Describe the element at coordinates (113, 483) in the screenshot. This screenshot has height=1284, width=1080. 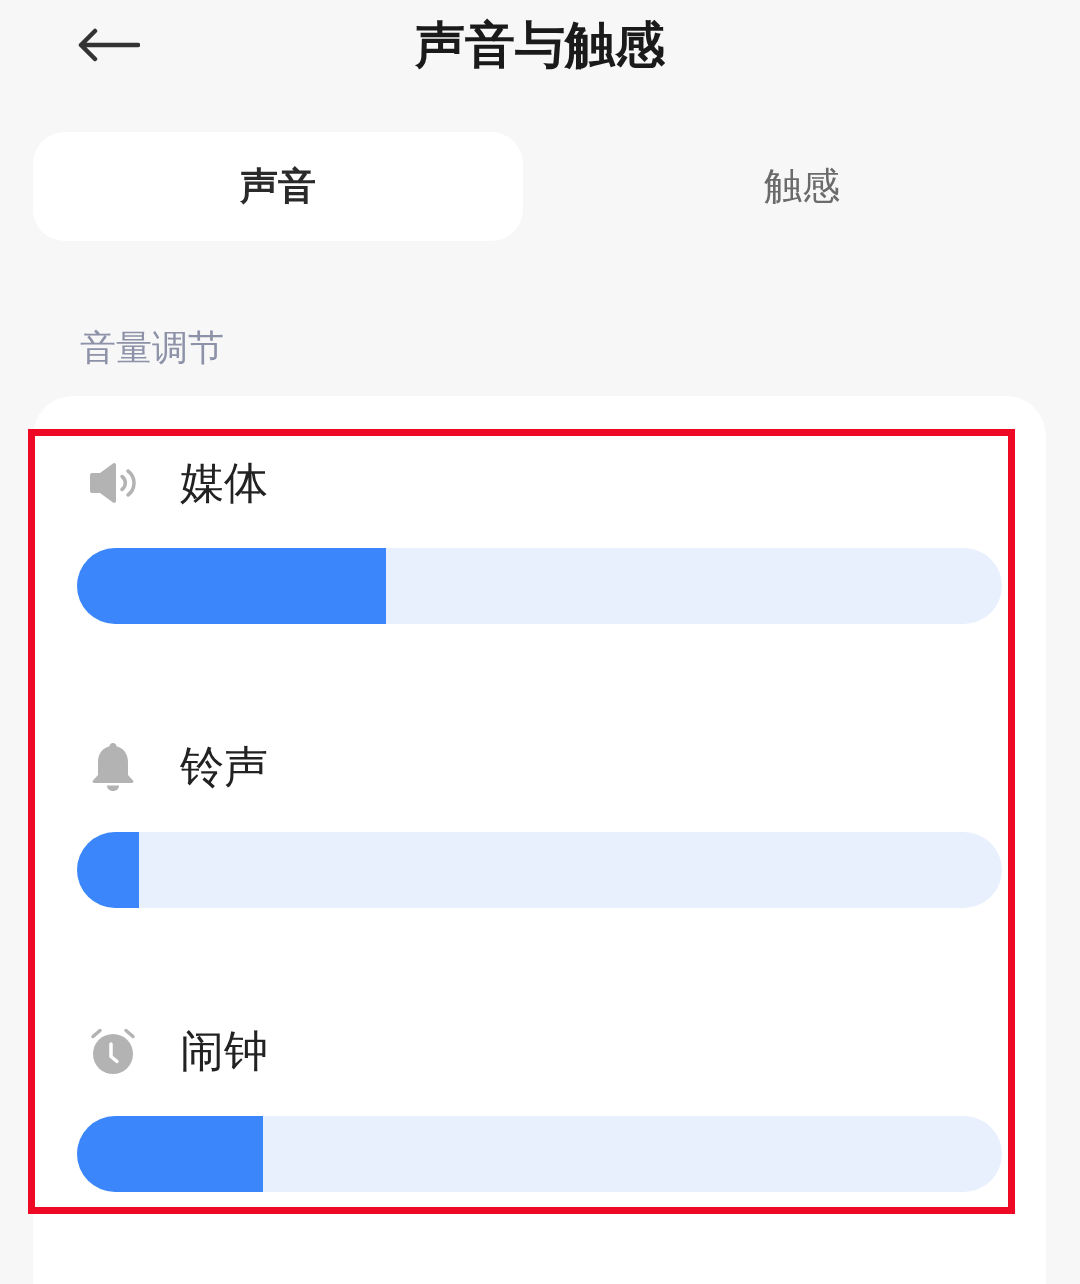
I see `speaker-icon` at that location.